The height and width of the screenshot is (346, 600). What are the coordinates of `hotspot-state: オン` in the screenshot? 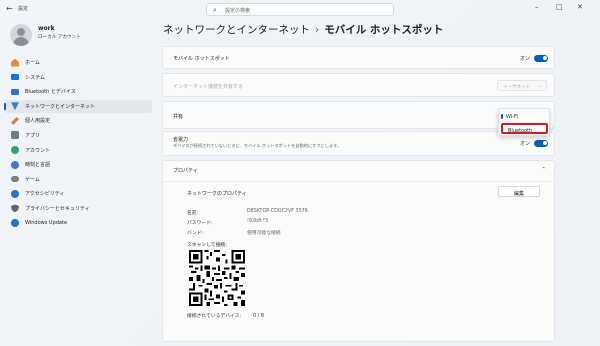 It's located at (525, 59).